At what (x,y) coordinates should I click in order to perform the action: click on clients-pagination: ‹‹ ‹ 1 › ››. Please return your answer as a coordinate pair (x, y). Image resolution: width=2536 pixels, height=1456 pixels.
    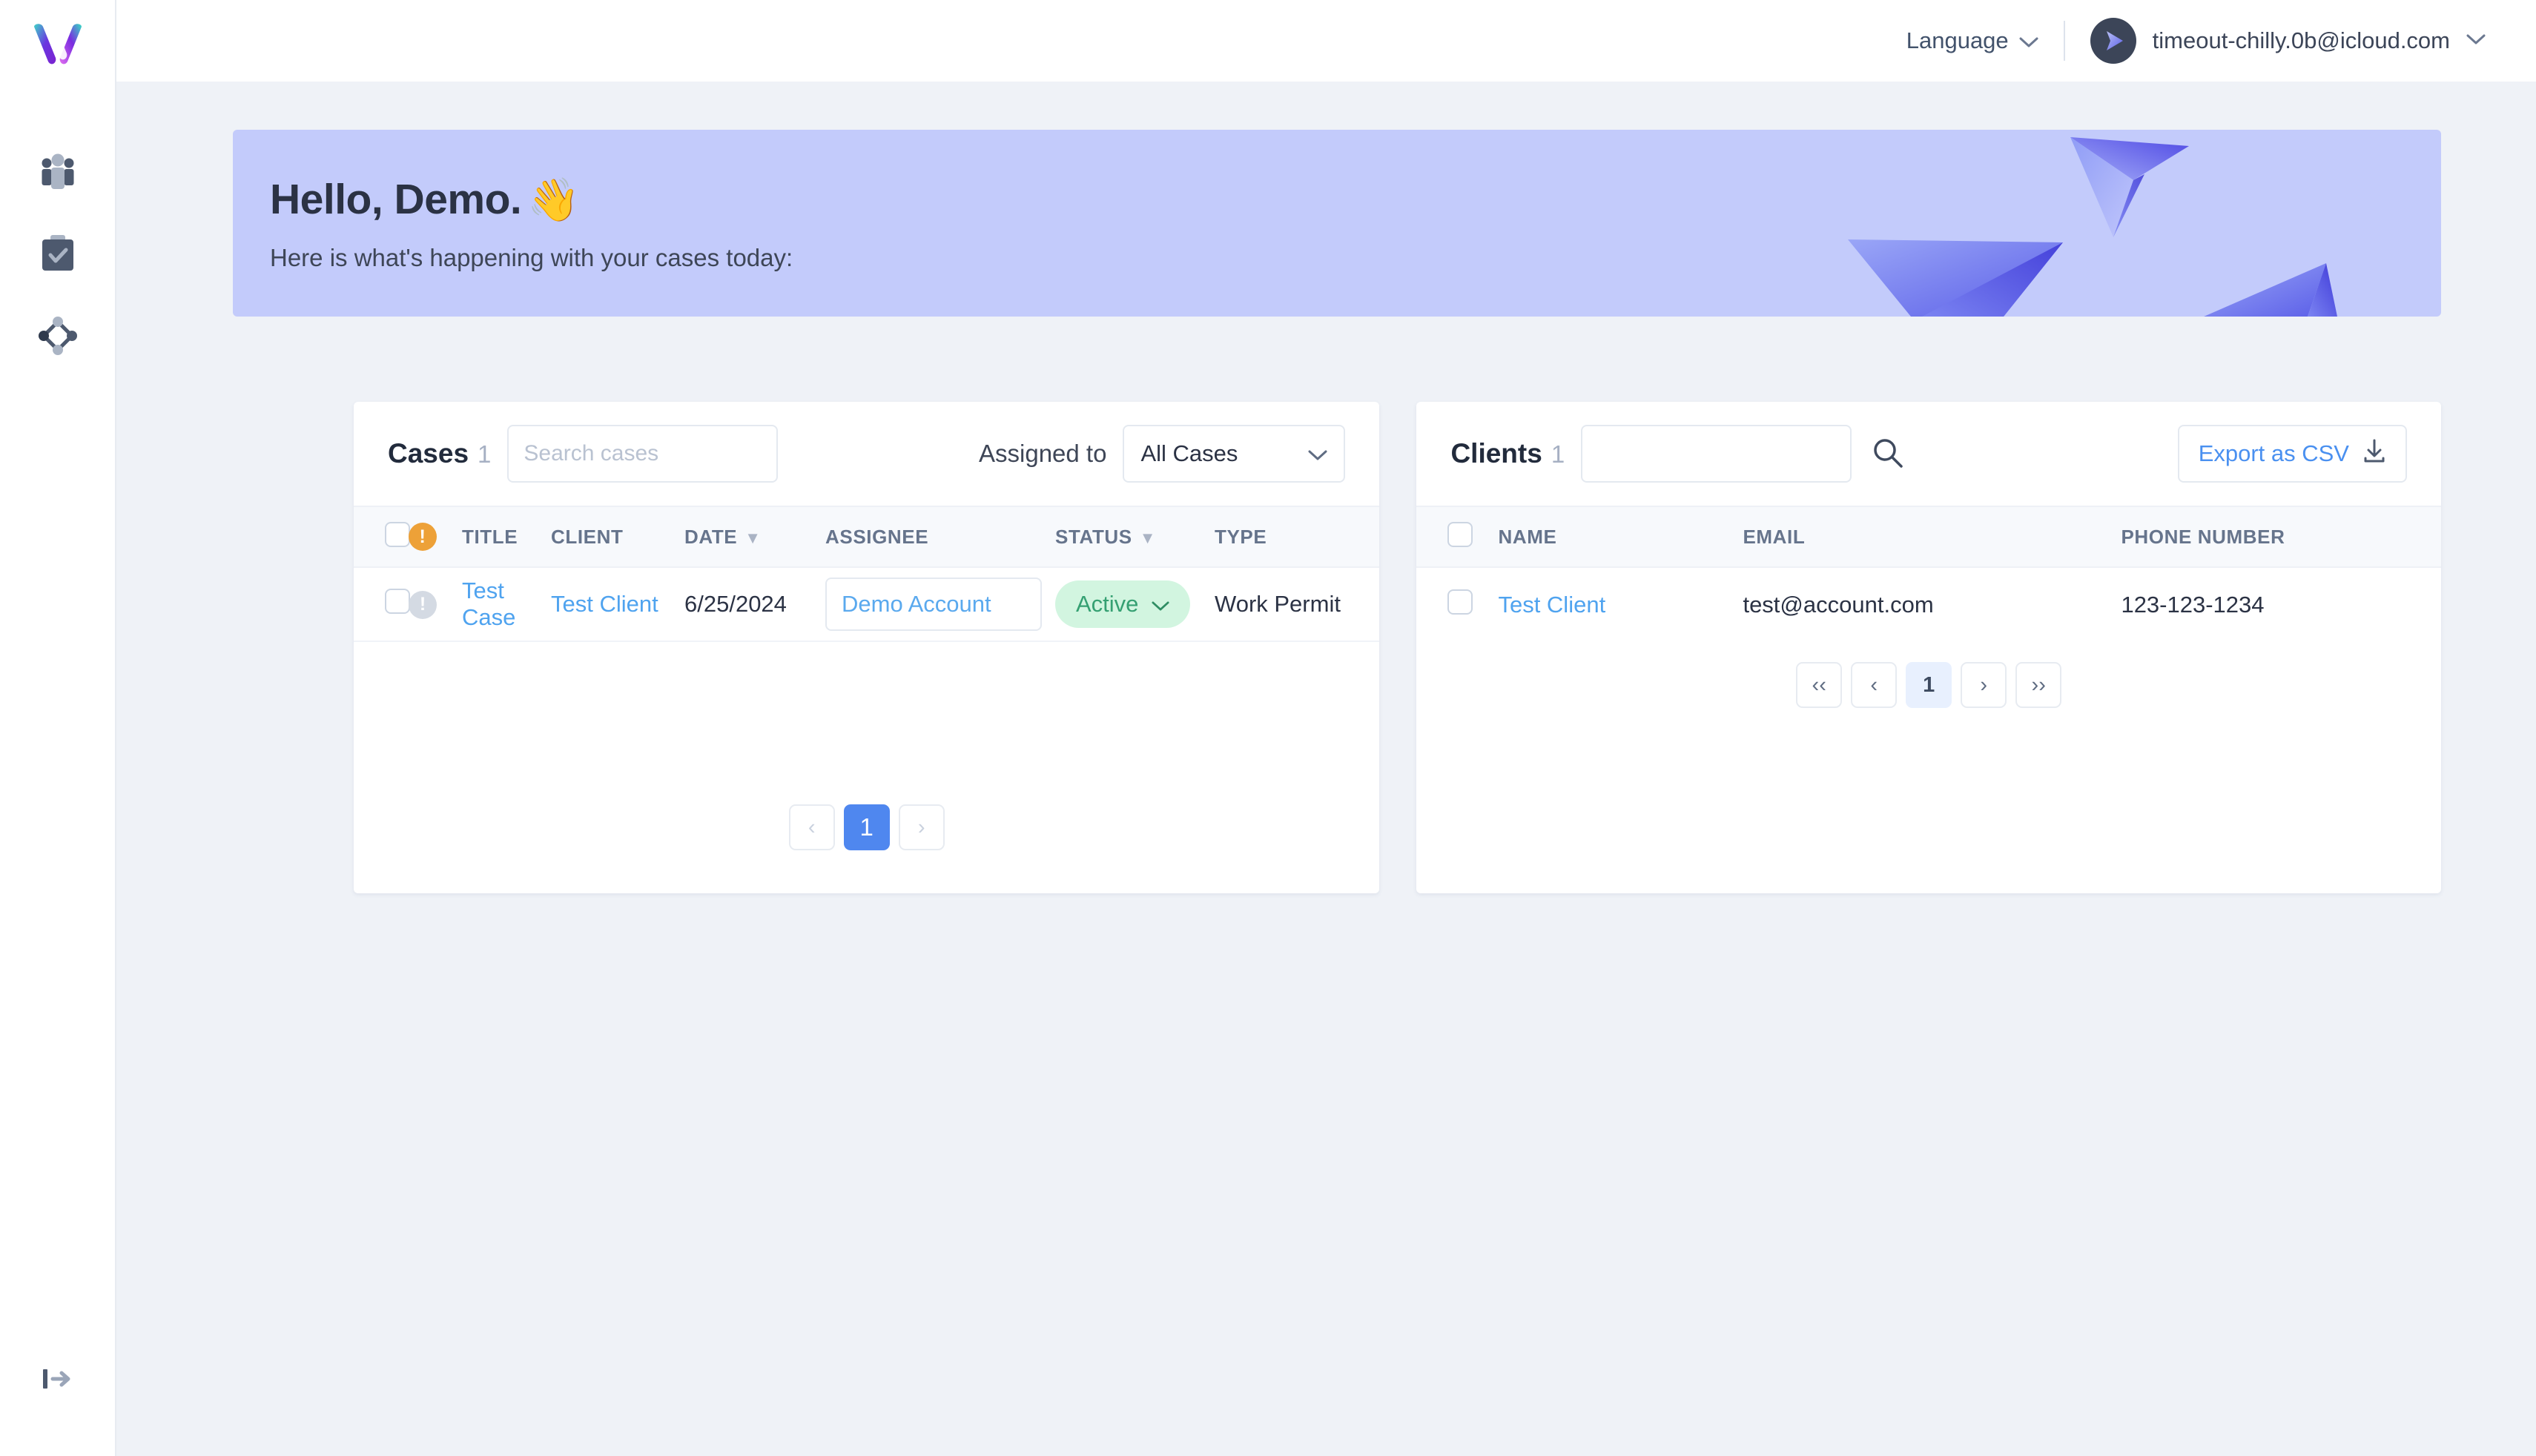
    Looking at the image, I should click on (1928, 685).